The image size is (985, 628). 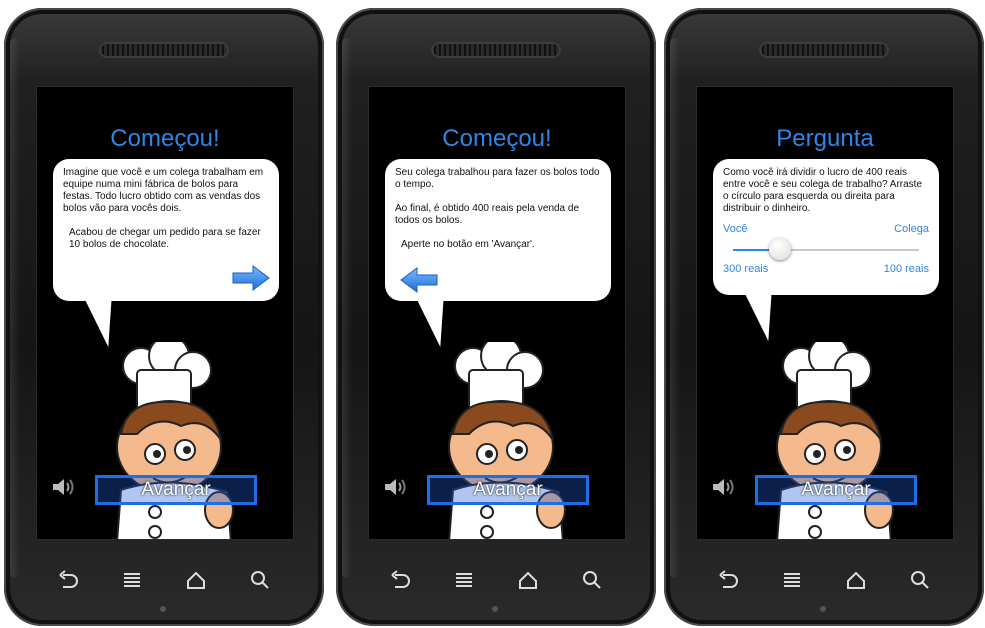 What do you see at coordinates (746, 269) in the screenshot?
I see `slider-left-value: 300 reais` at bounding box center [746, 269].